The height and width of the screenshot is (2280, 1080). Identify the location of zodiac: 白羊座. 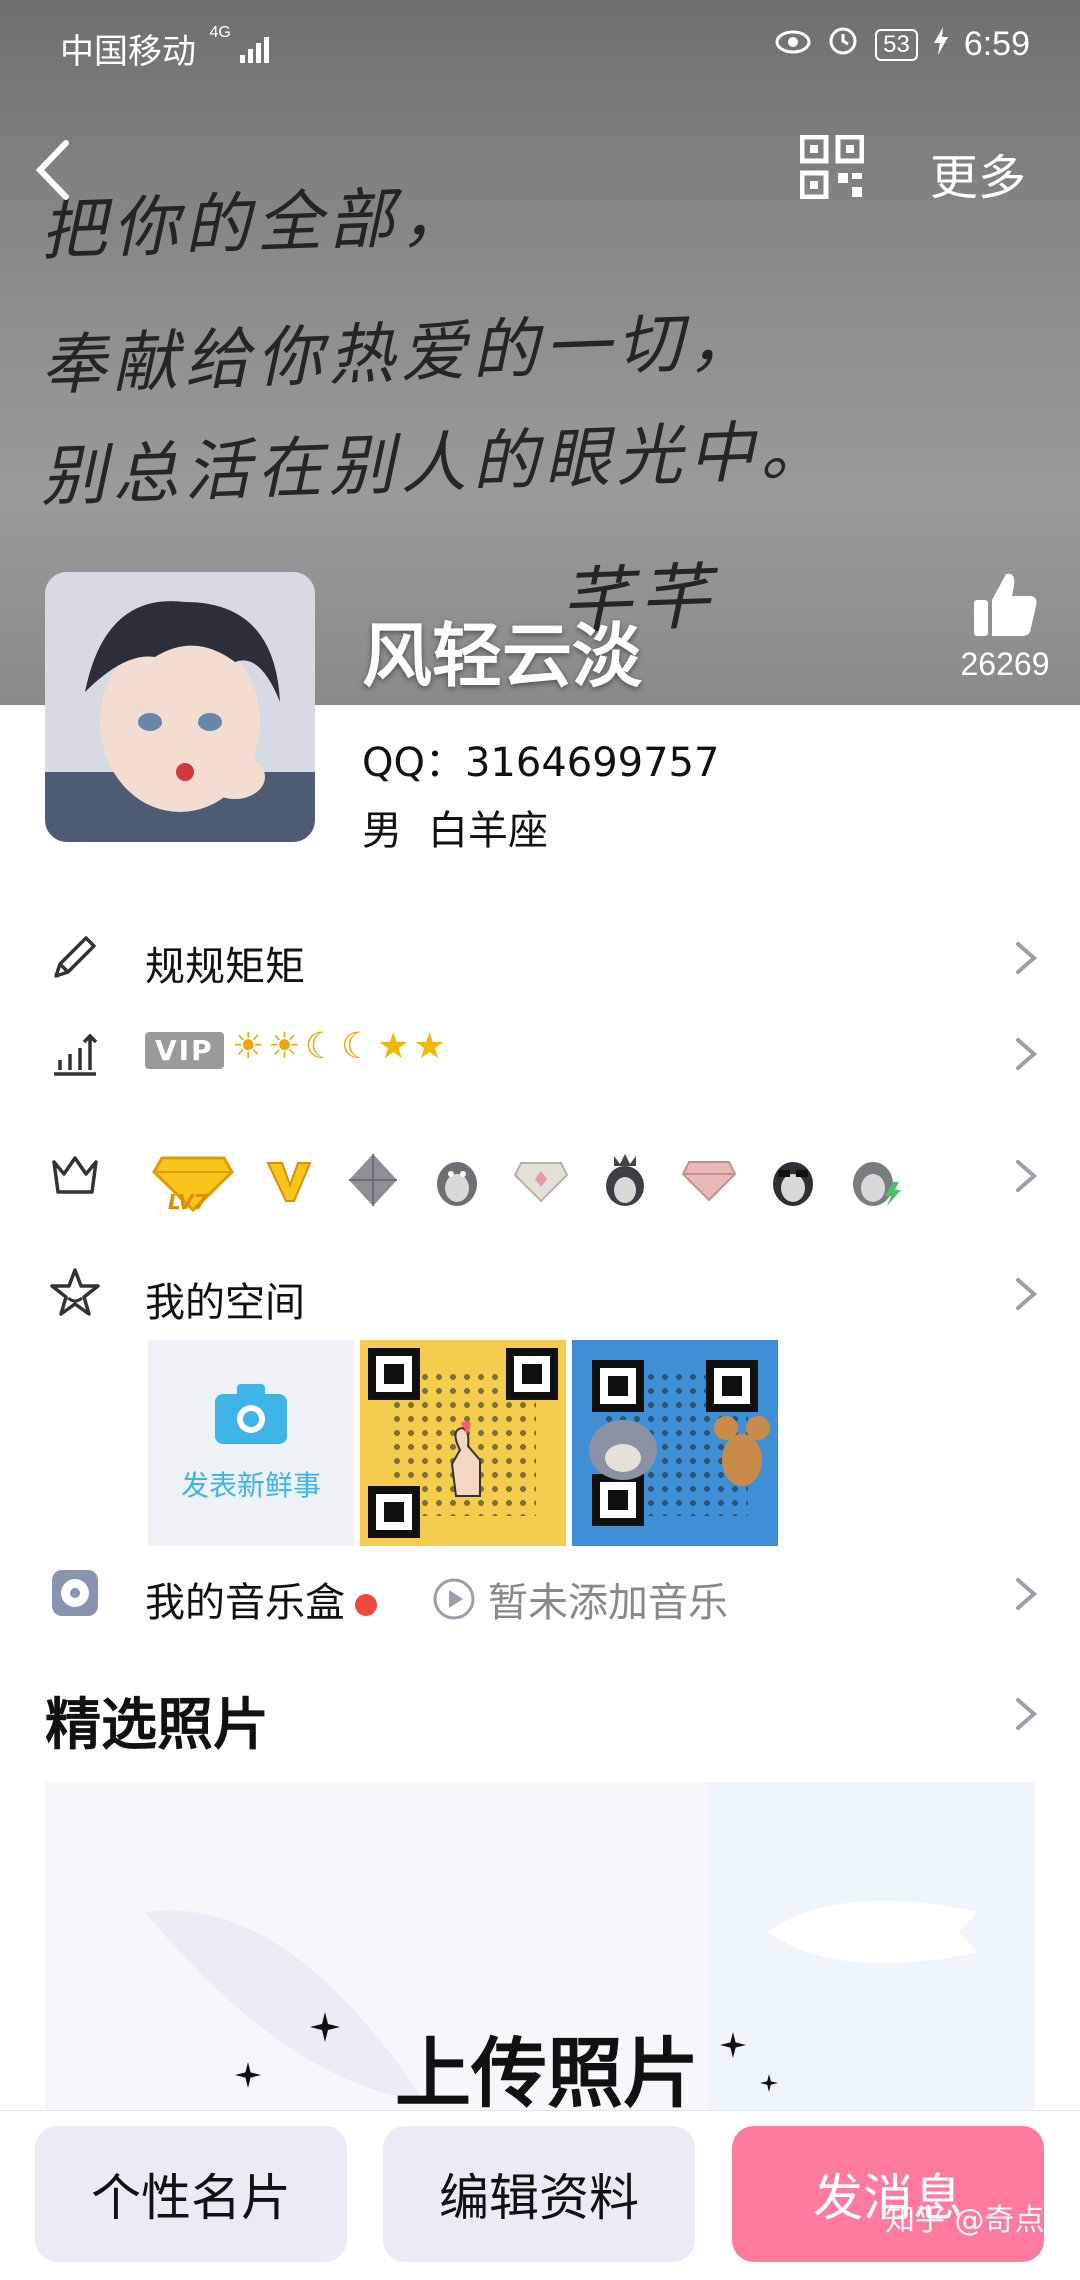
(488, 831).